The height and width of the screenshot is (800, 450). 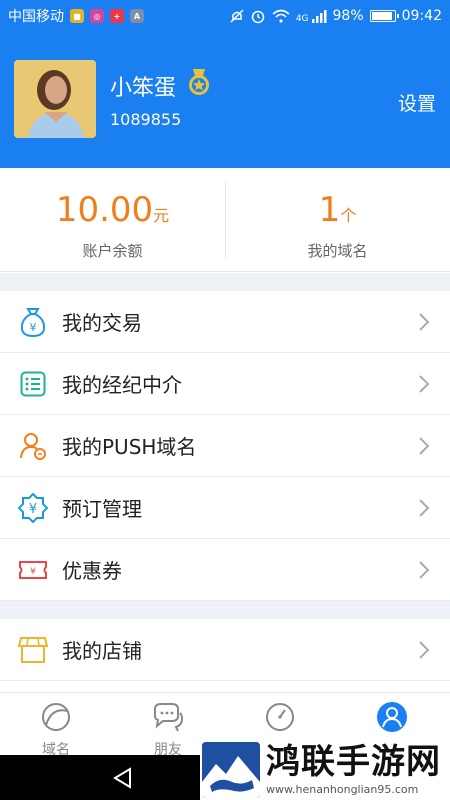 I want to click on coupon-icon: ¥, so click(x=33, y=570).